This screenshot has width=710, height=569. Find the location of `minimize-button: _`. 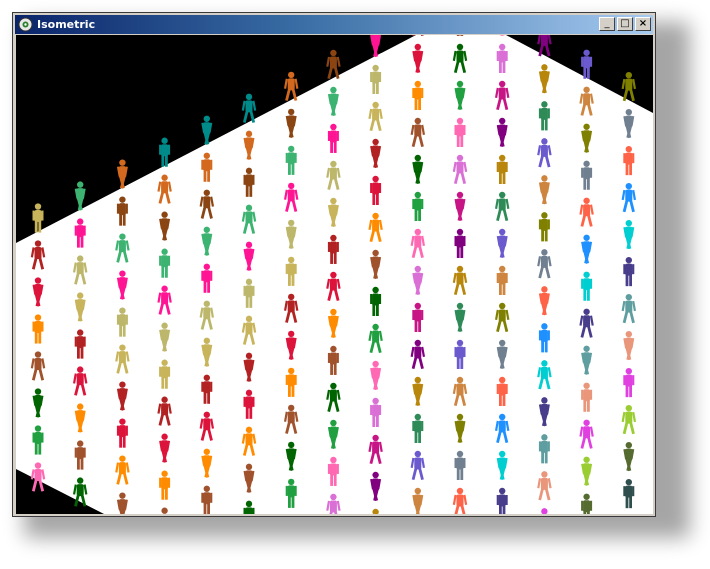

minimize-button: _ is located at coordinates (607, 24).